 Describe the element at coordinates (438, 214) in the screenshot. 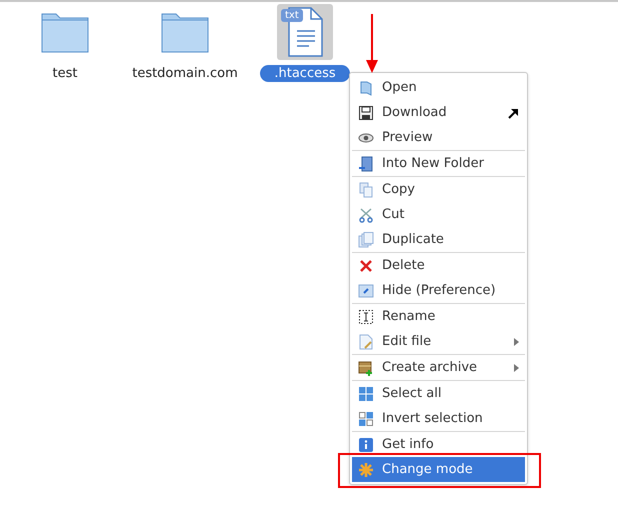

I see `menu-item: Cut` at that location.